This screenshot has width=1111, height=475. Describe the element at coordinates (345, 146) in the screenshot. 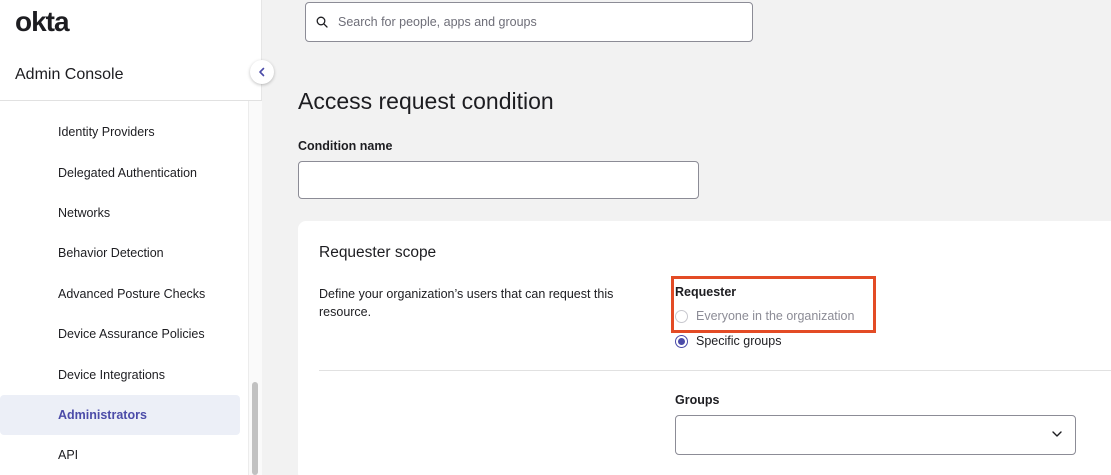

I see `condition-name-label: Condition name` at that location.